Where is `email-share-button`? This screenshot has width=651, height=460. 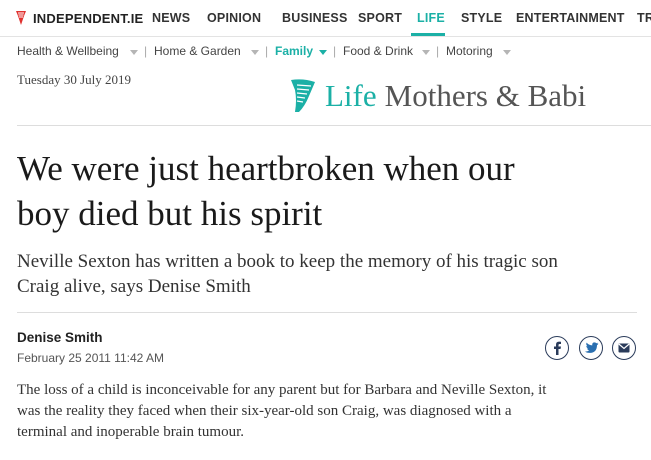 email-share-button is located at coordinates (624, 348).